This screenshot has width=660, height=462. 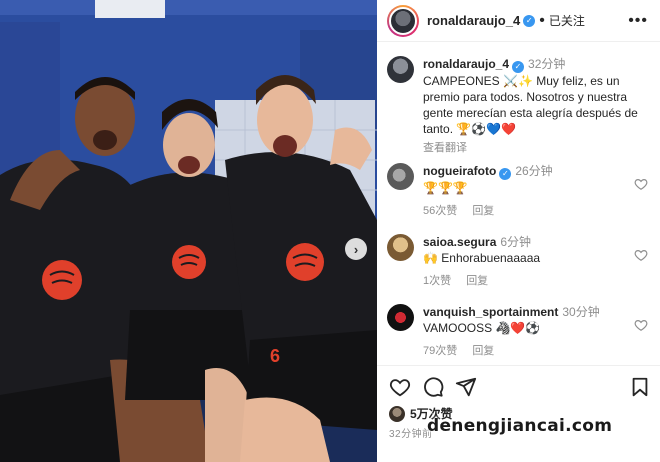 I want to click on watermark-text: denengjiancai.com, so click(x=520, y=426).